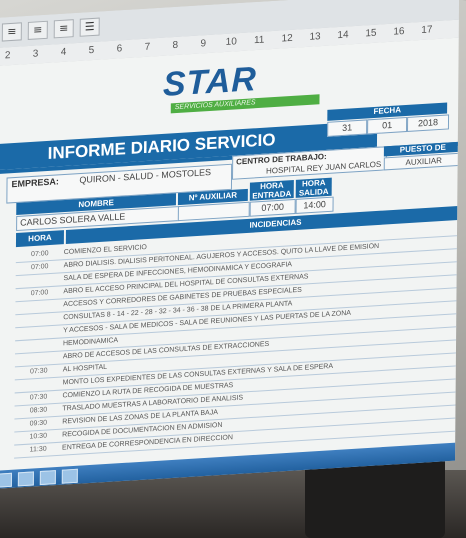 The image size is (466, 538). I want to click on nauxiliar-value, so click(213, 211).